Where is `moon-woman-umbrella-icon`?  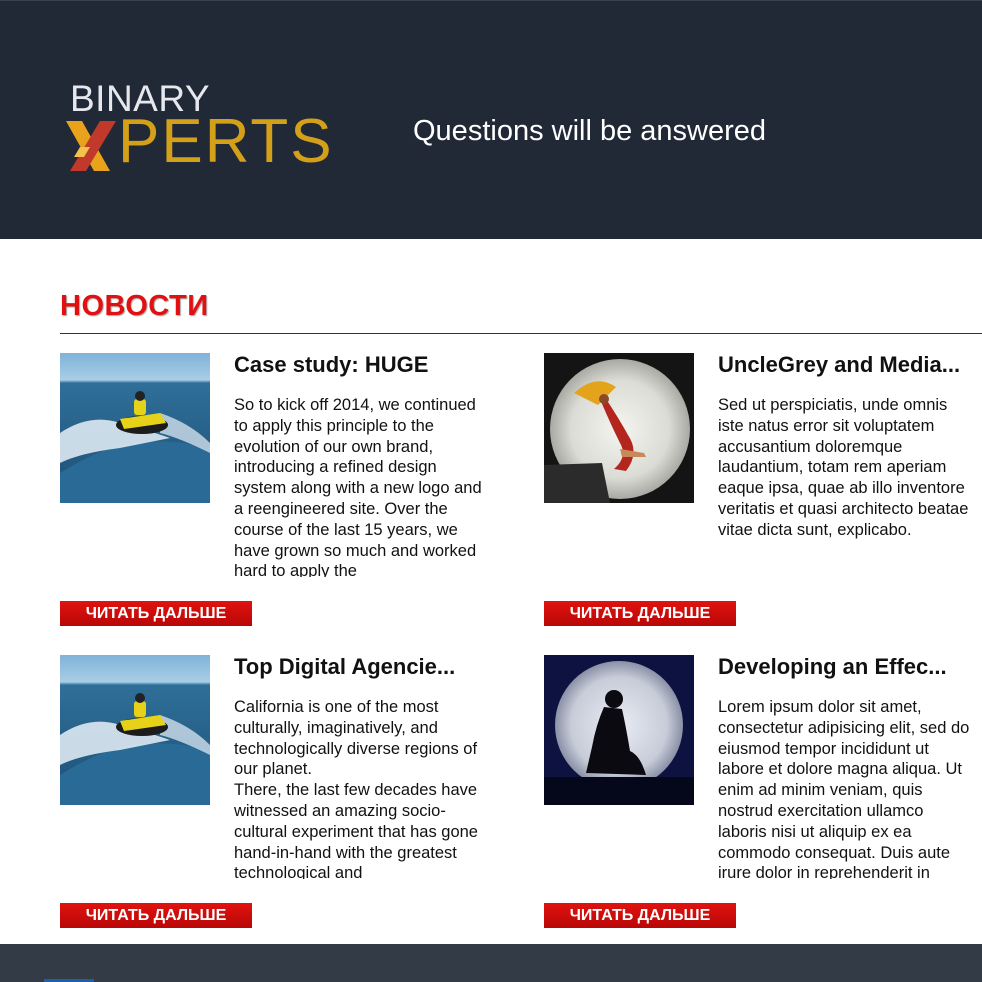
moon-woman-umbrella-icon is located at coordinates (619, 428).